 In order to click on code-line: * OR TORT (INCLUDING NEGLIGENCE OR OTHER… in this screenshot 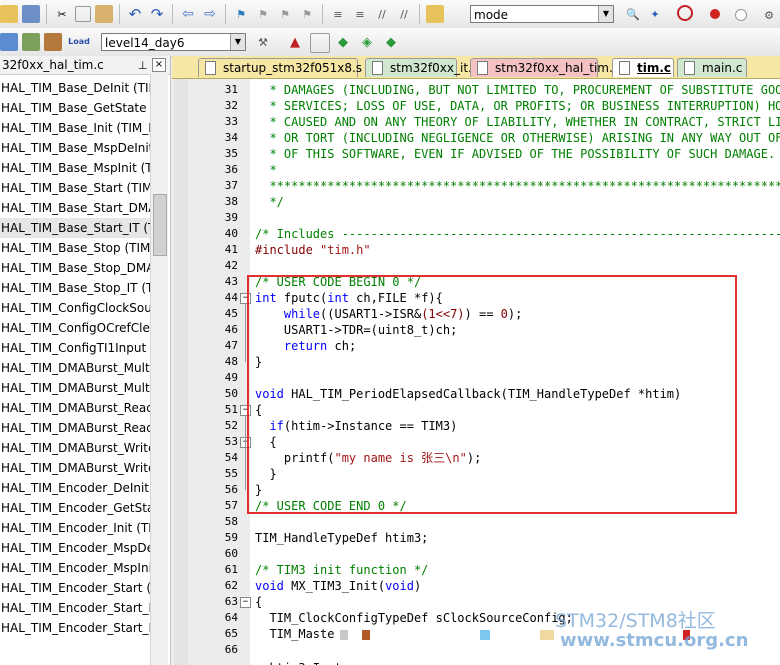, I will do `click(517, 138)`.